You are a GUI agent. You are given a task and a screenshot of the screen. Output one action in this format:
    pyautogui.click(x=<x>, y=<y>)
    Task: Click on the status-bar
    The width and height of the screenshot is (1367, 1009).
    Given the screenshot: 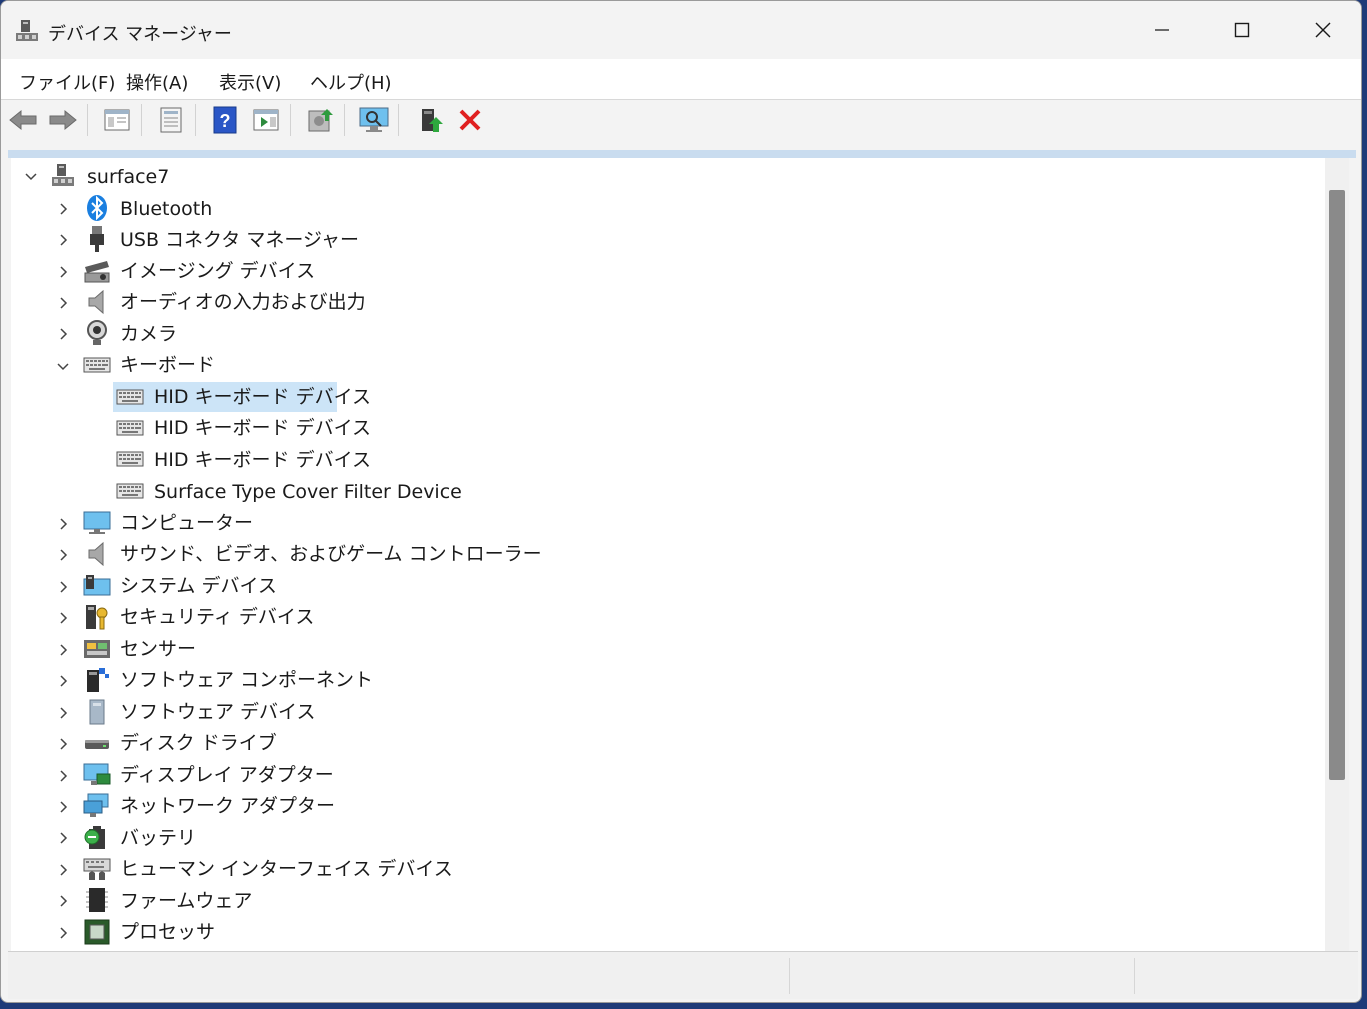 What is the action you would take?
    pyautogui.click(x=683, y=975)
    